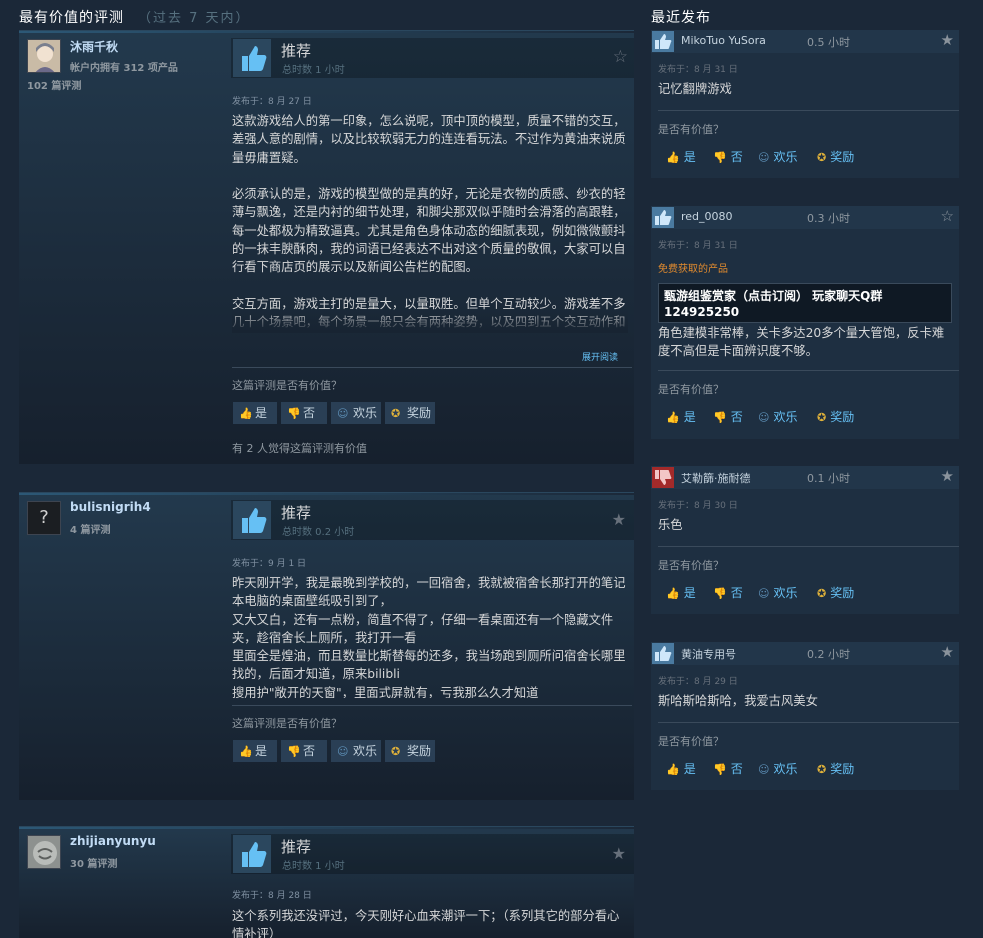 This screenshot has height=938, width=983. I want to click on review-count: 30 篇评测, so click(93, 862).